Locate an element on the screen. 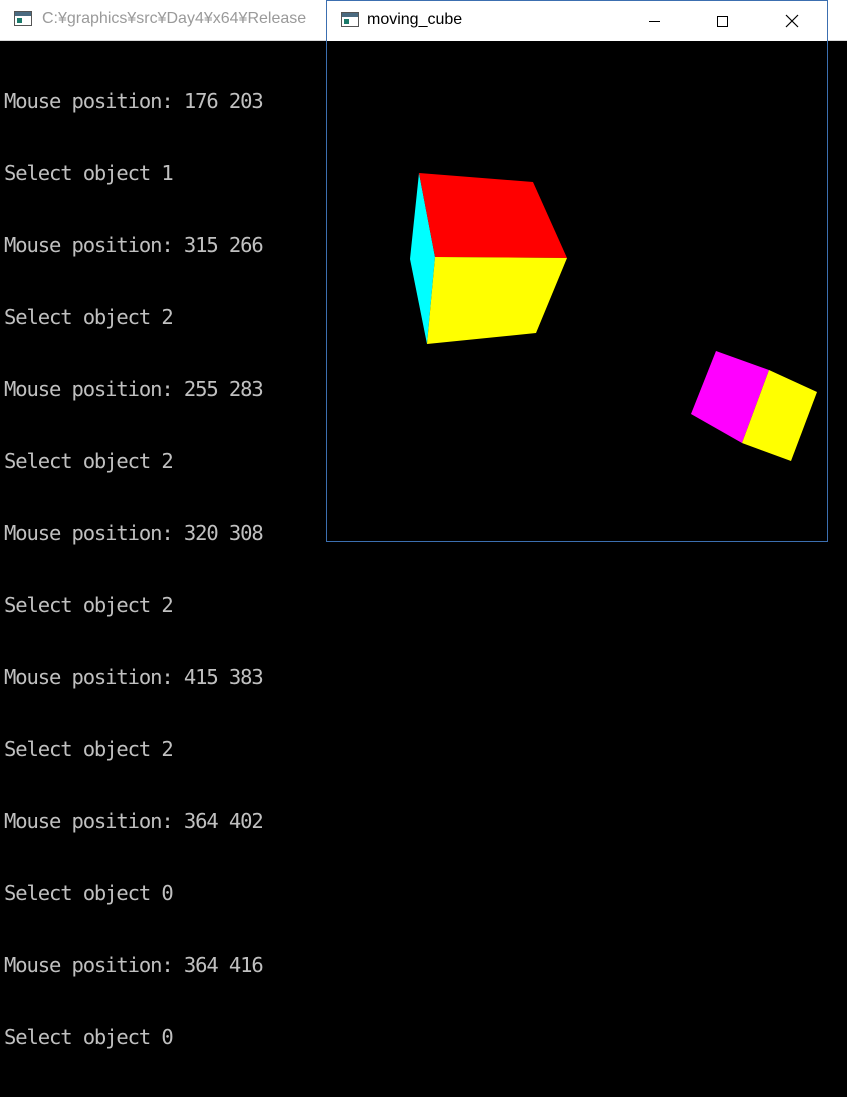 The image size is (847, 1097). console-line: Mouse position: 176 203 is located at coordinates (134, 101).